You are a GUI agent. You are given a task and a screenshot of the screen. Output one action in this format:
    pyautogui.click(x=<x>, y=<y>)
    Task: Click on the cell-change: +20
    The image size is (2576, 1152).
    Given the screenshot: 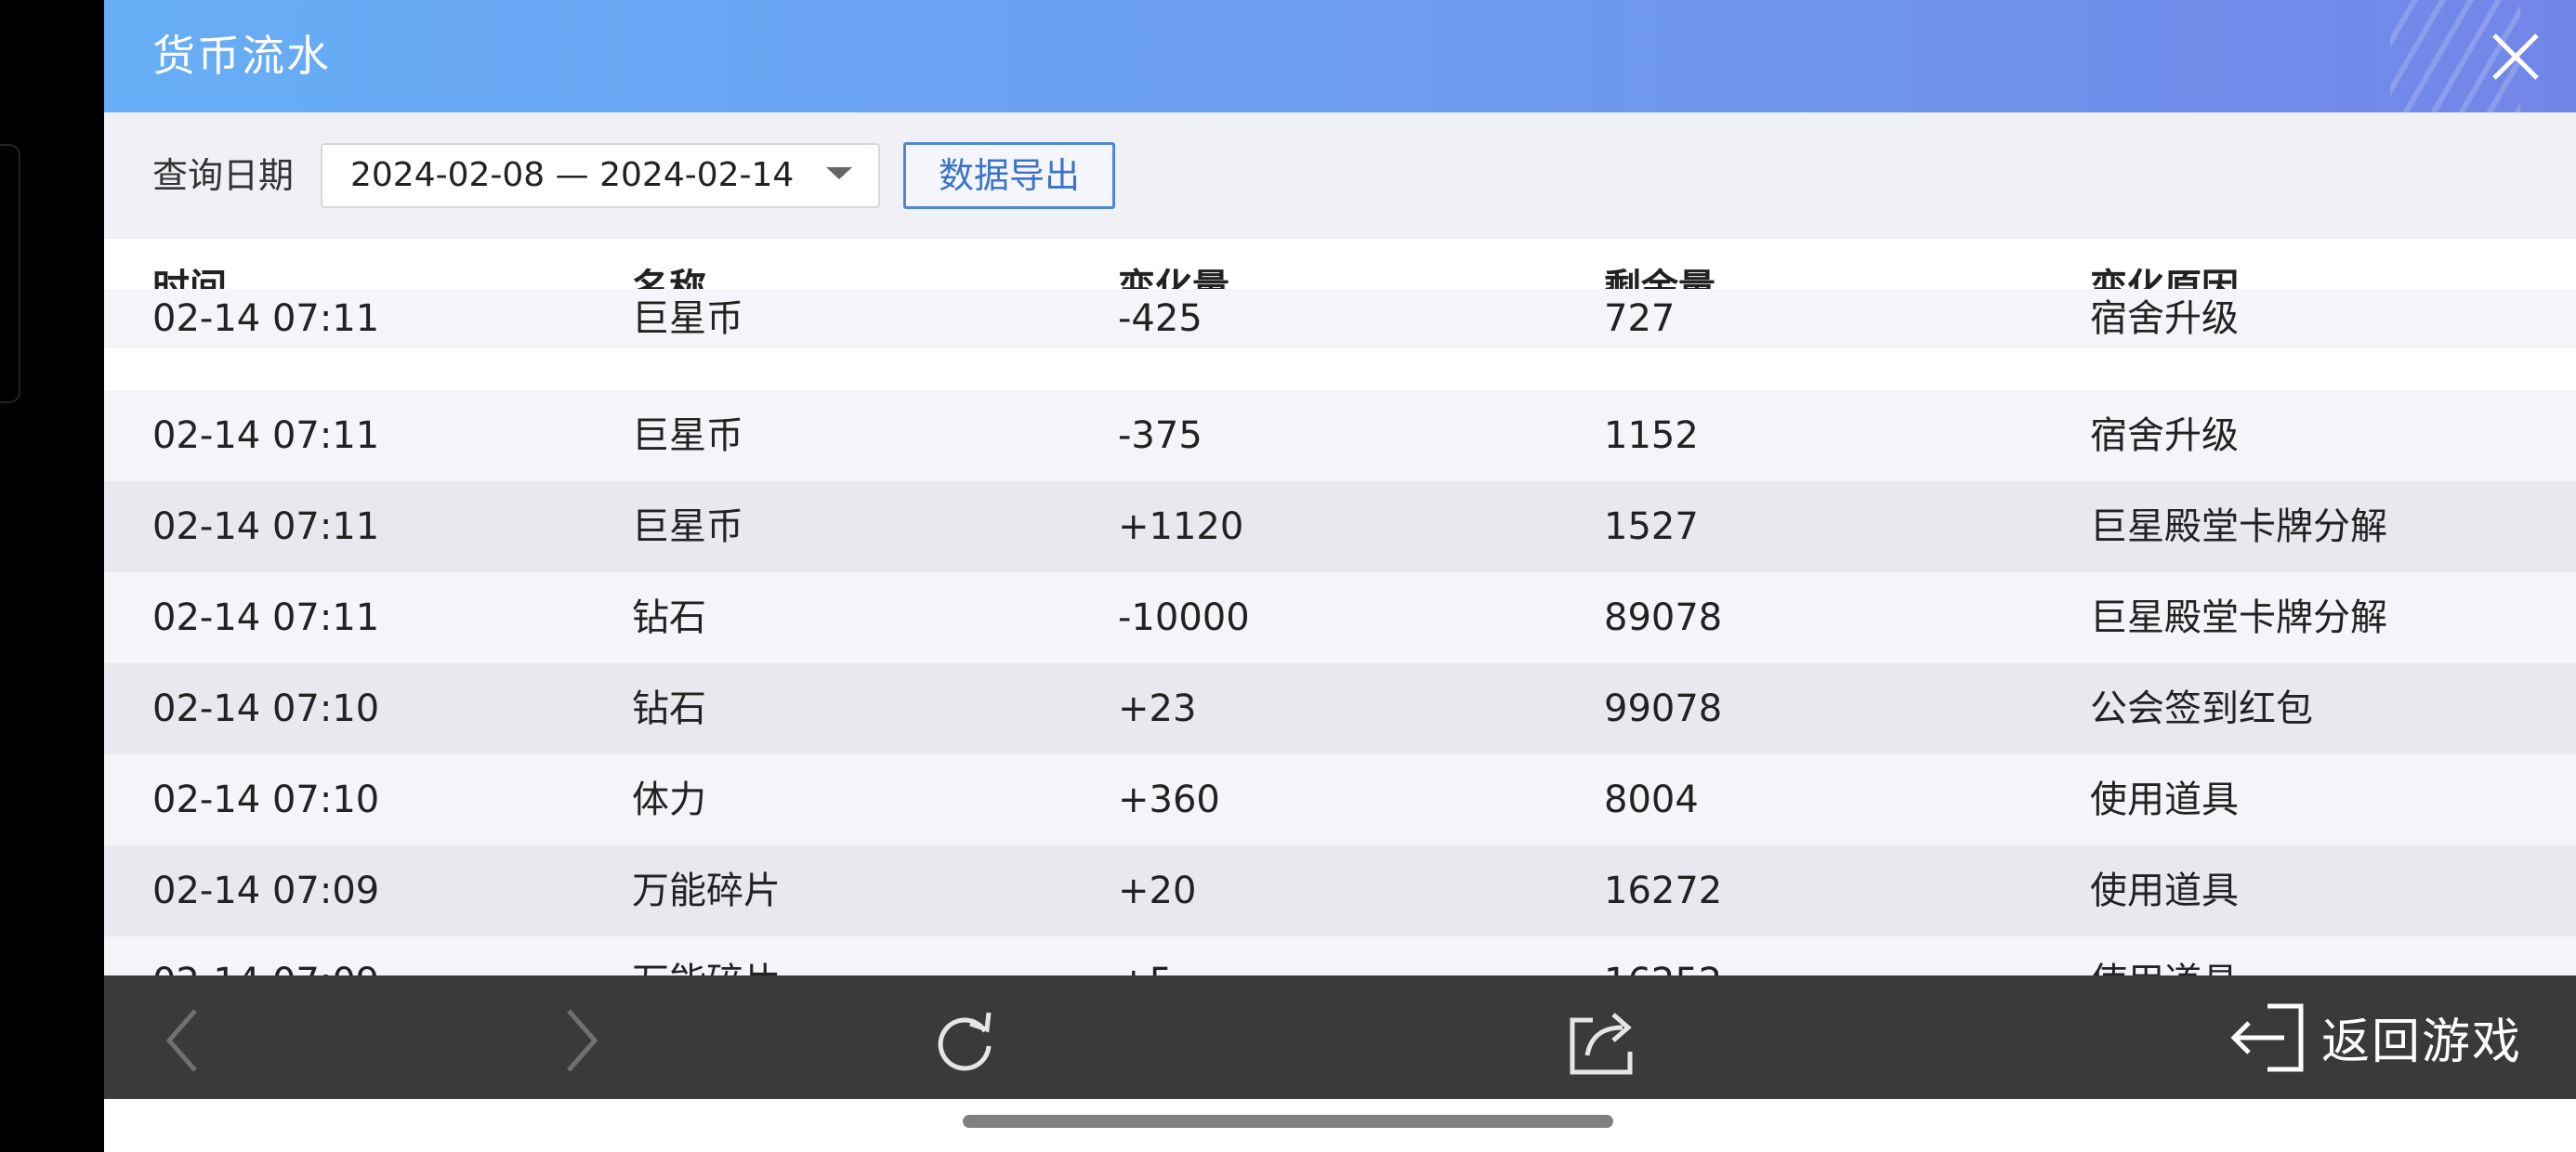 What is the action you would take?
    pyautogui.click(x=1157, y=891)
    